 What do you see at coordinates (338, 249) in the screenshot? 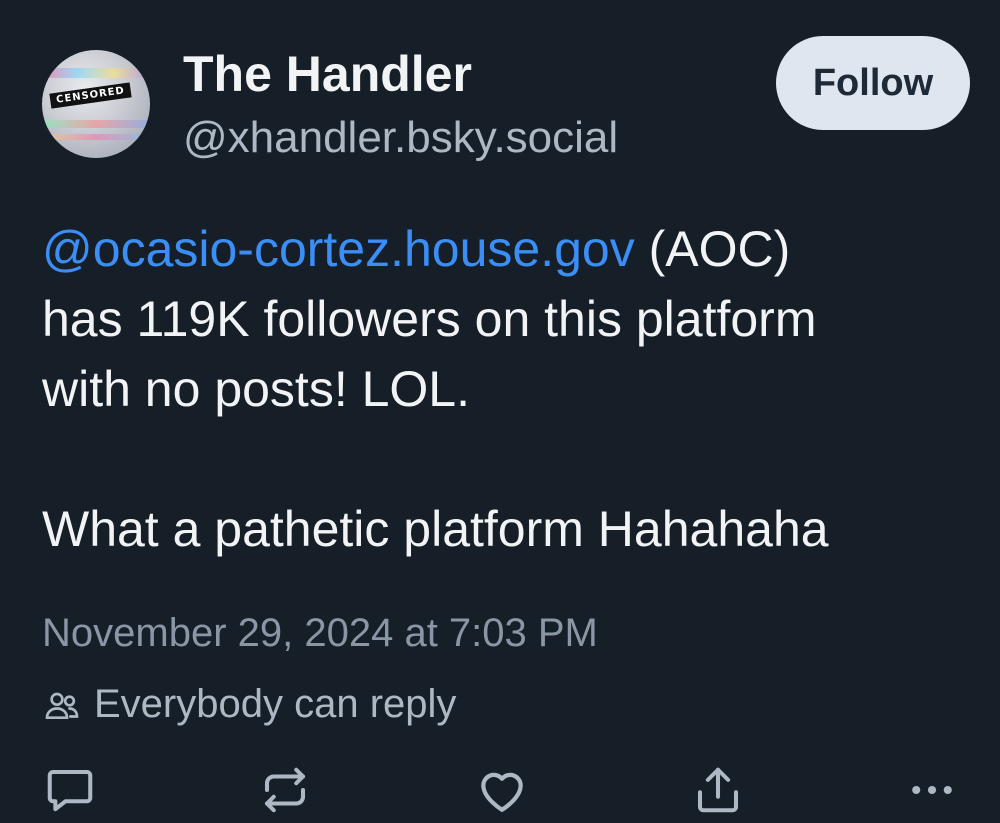
I see `mention-link: @ocasio-cortez.house.gov` at bounding box center [338, 249].